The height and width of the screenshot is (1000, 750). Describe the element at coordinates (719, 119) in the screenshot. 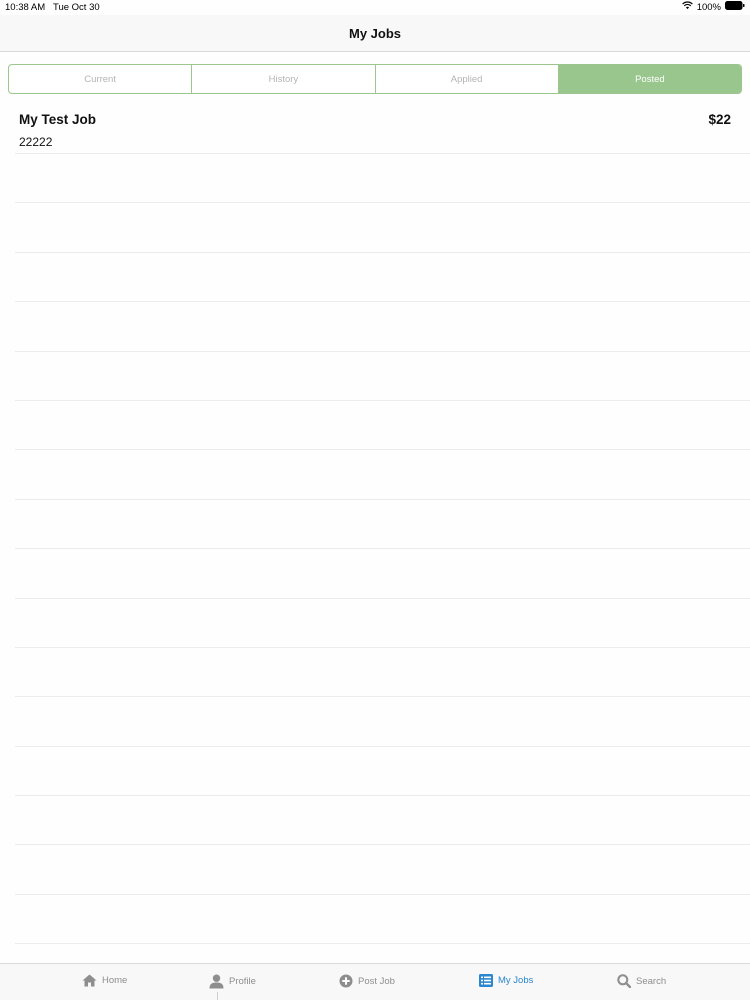

I see `job-price: $22` at that location.